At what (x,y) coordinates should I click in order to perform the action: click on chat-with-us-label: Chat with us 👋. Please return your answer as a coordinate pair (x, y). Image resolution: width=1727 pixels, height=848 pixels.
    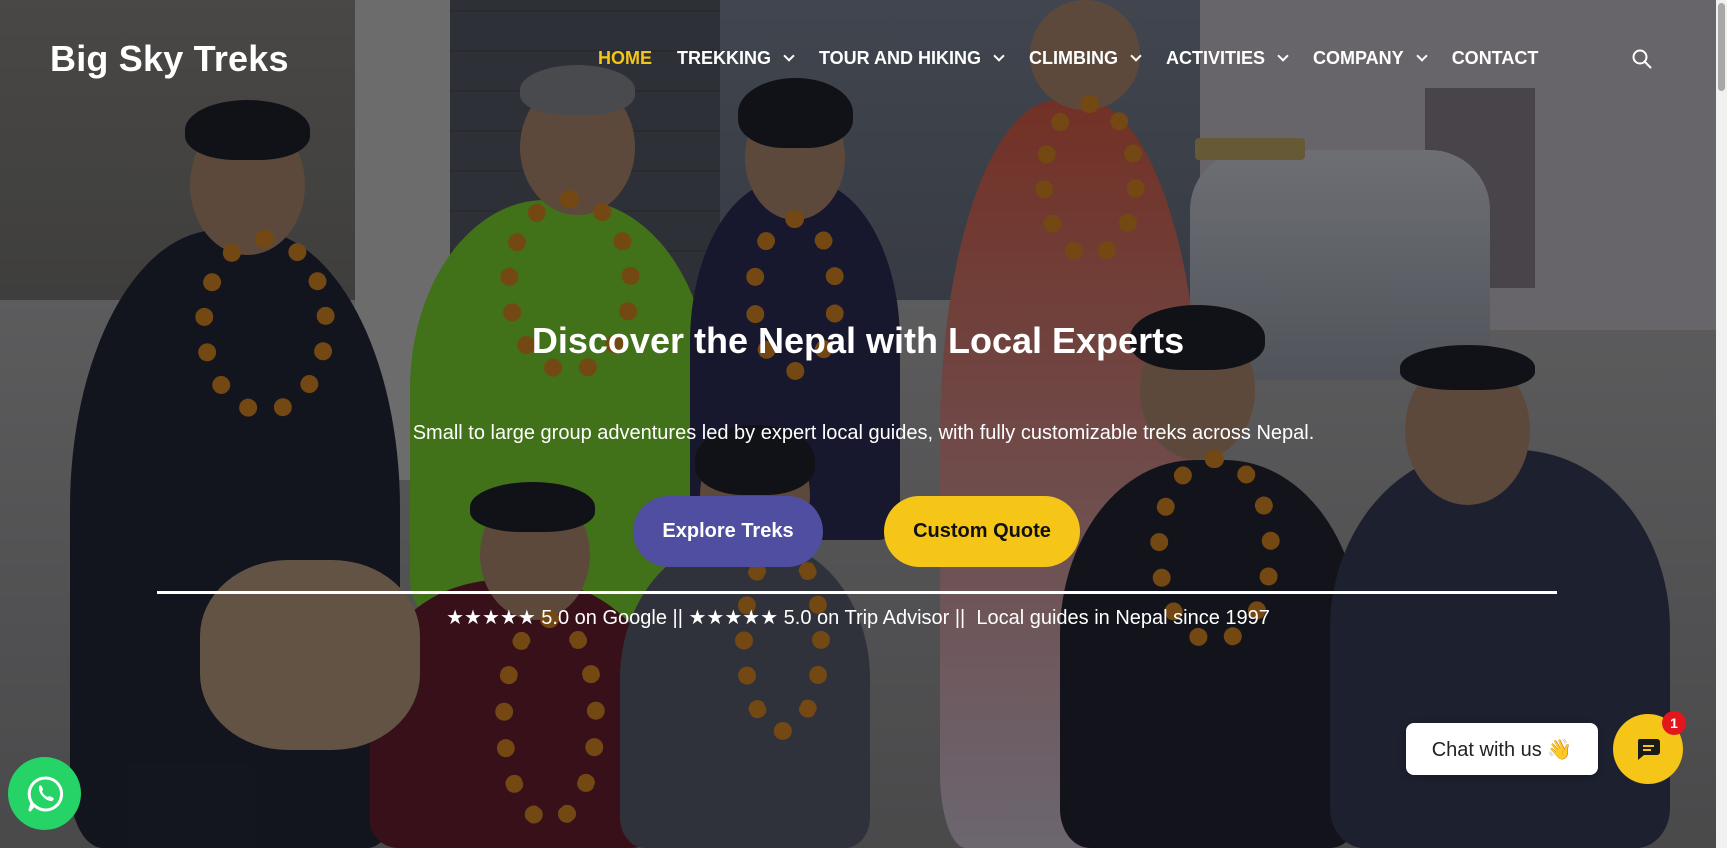
    Looking at the image, I should click on (1502, 749).